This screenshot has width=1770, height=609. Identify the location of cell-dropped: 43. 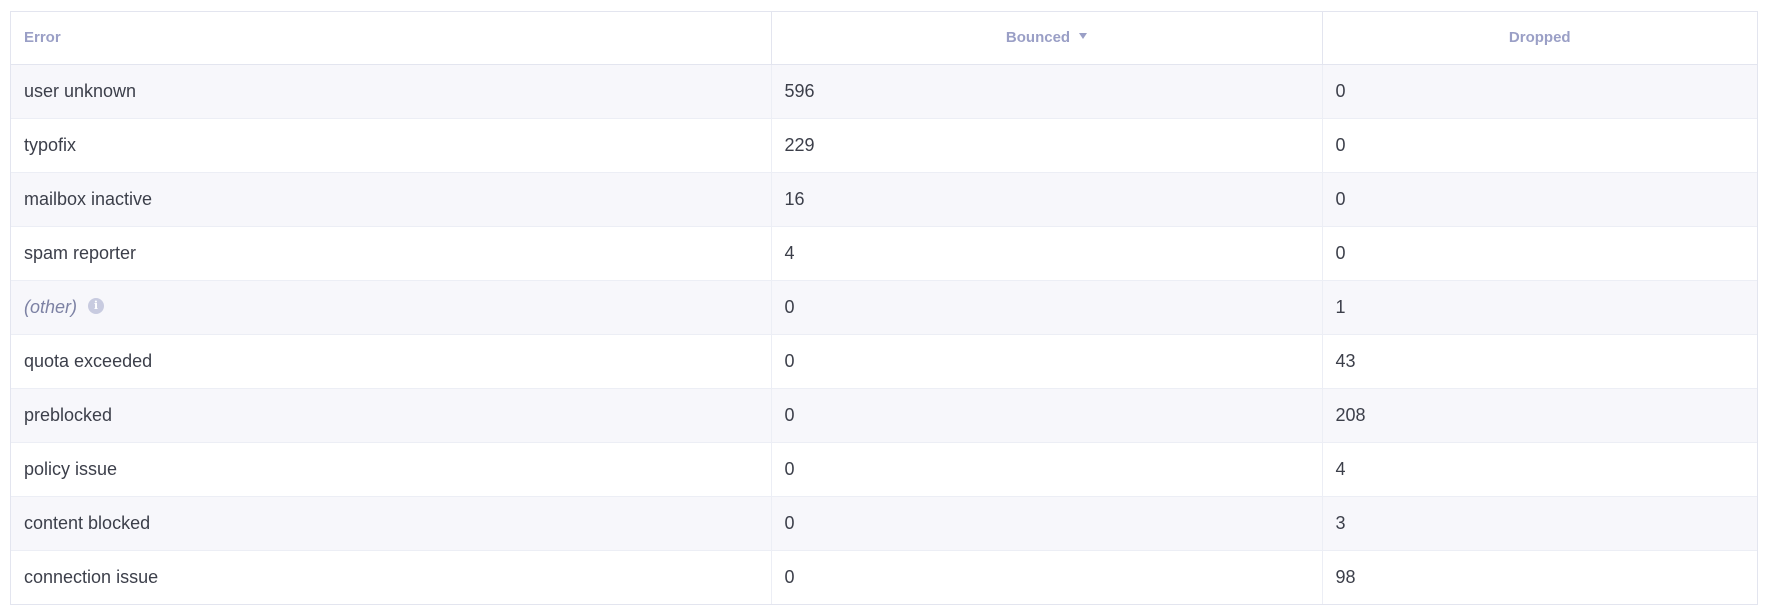
(1539, 360).